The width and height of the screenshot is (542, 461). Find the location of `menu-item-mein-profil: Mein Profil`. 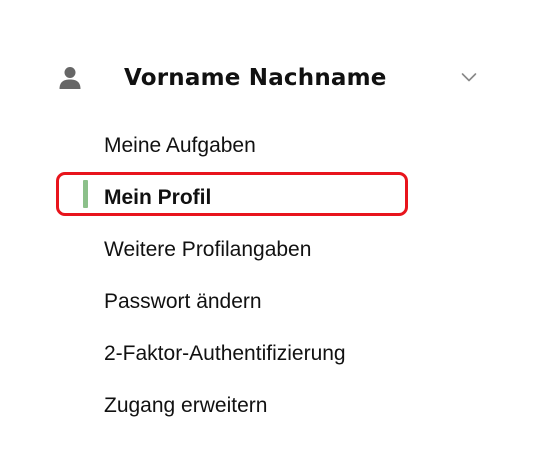

menu-item-mein-profil: Mein Profil is located at coordinates (157, 198).